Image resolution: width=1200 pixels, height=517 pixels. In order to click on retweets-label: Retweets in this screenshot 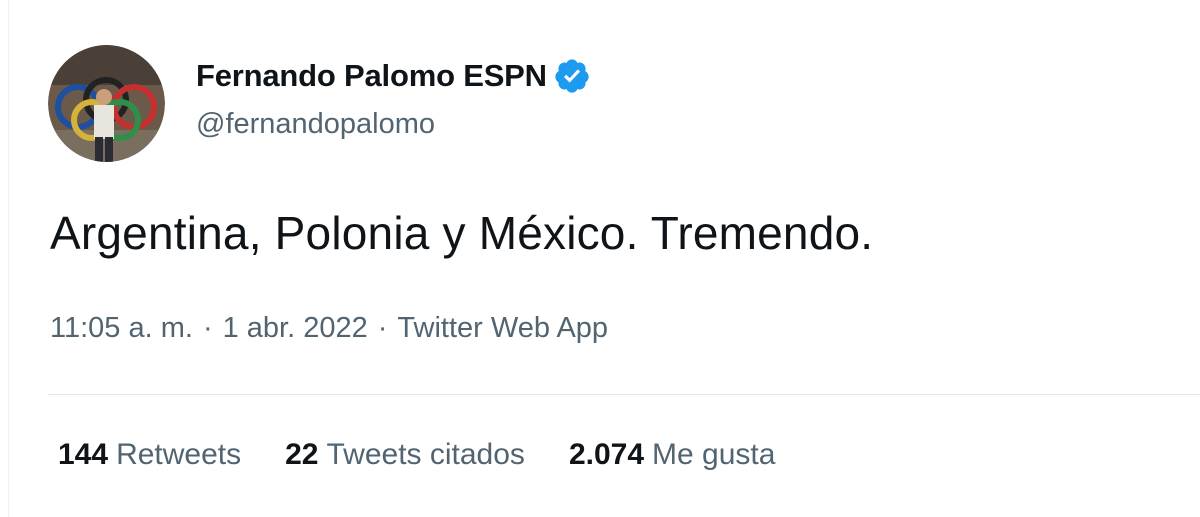, I will do `click(179, 454)`.